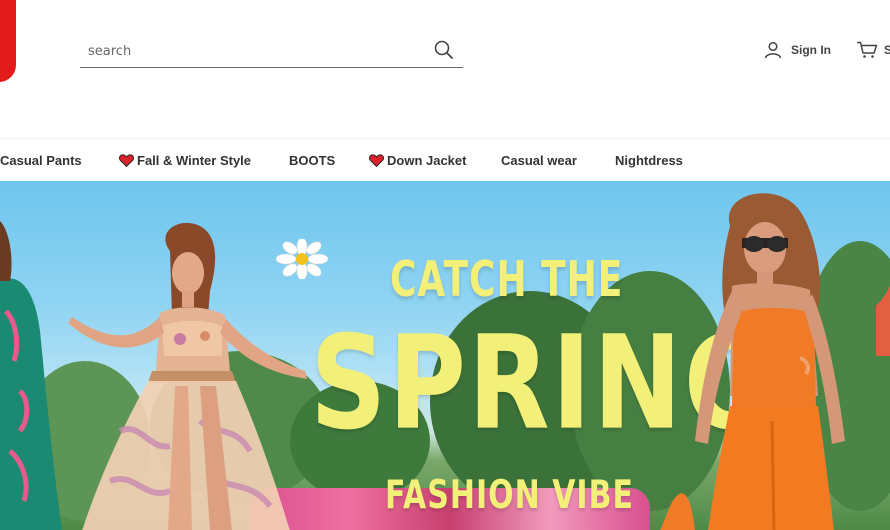 Image resolution: width=890 pixels, height=530 pixels. Describe the element at coordinates (194, 160) in the screenshot. I see `nav-item-label: Fall & Winter Style` at that location.